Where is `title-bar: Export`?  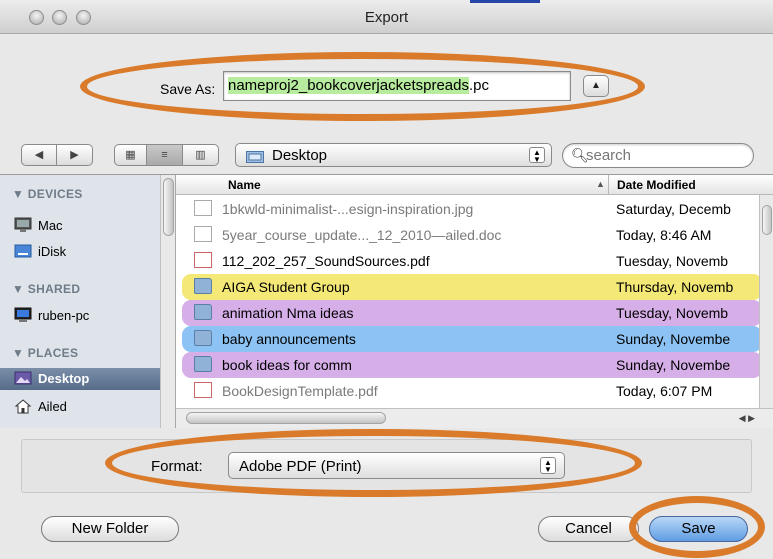 title-bar: Export is located at coordinates (386, 17).